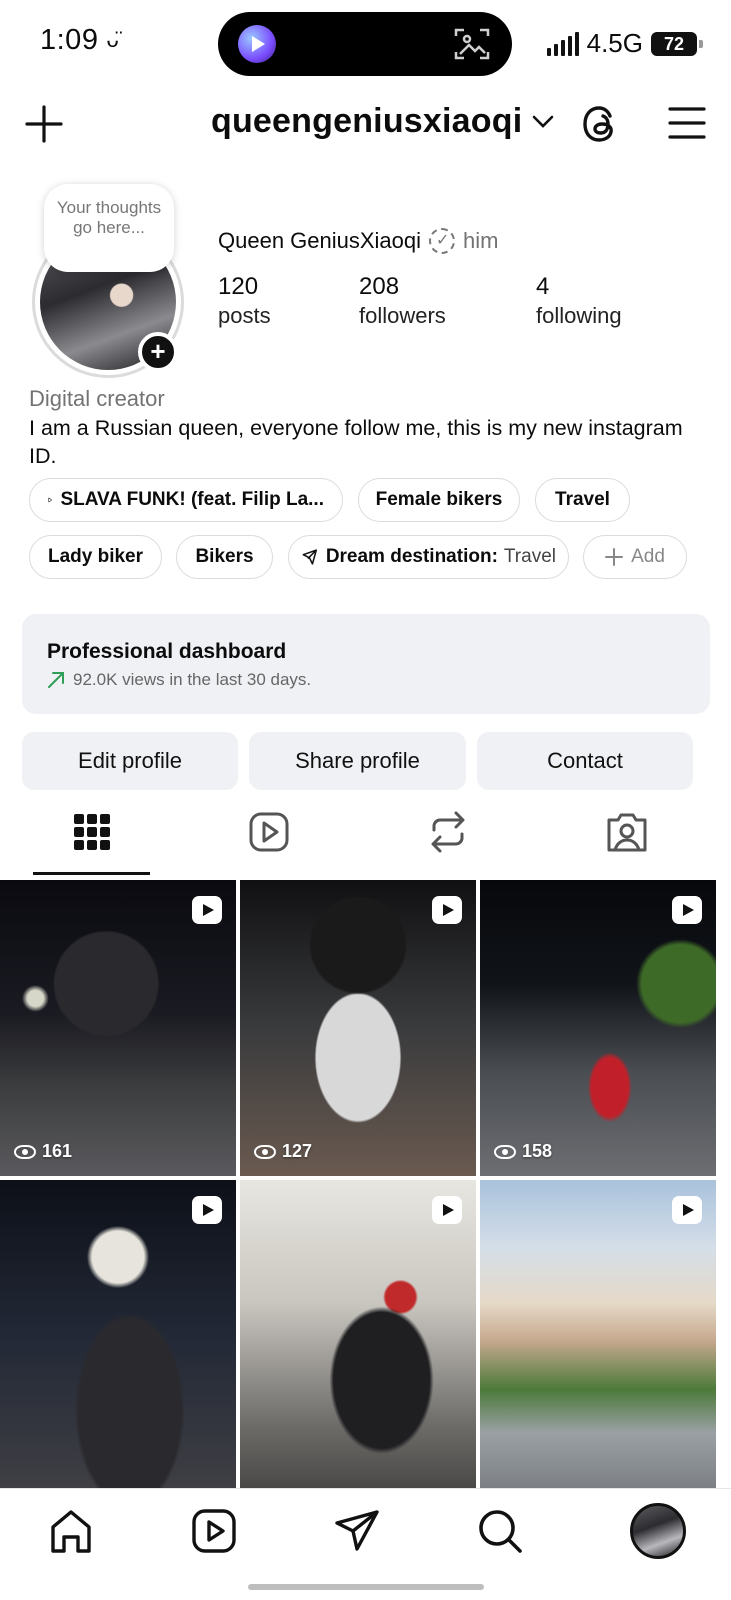 The height and width of the screenshot is (1600, 731). I want to click on stat-following: 4 following, so click(579, 301).